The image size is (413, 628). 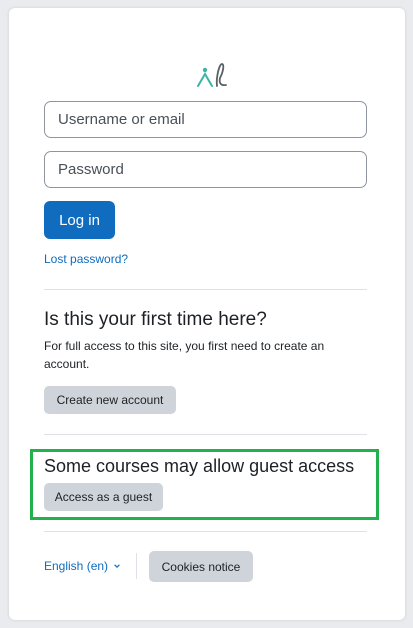 I want to click on language-label: English (en), so click(x=76, y=566).